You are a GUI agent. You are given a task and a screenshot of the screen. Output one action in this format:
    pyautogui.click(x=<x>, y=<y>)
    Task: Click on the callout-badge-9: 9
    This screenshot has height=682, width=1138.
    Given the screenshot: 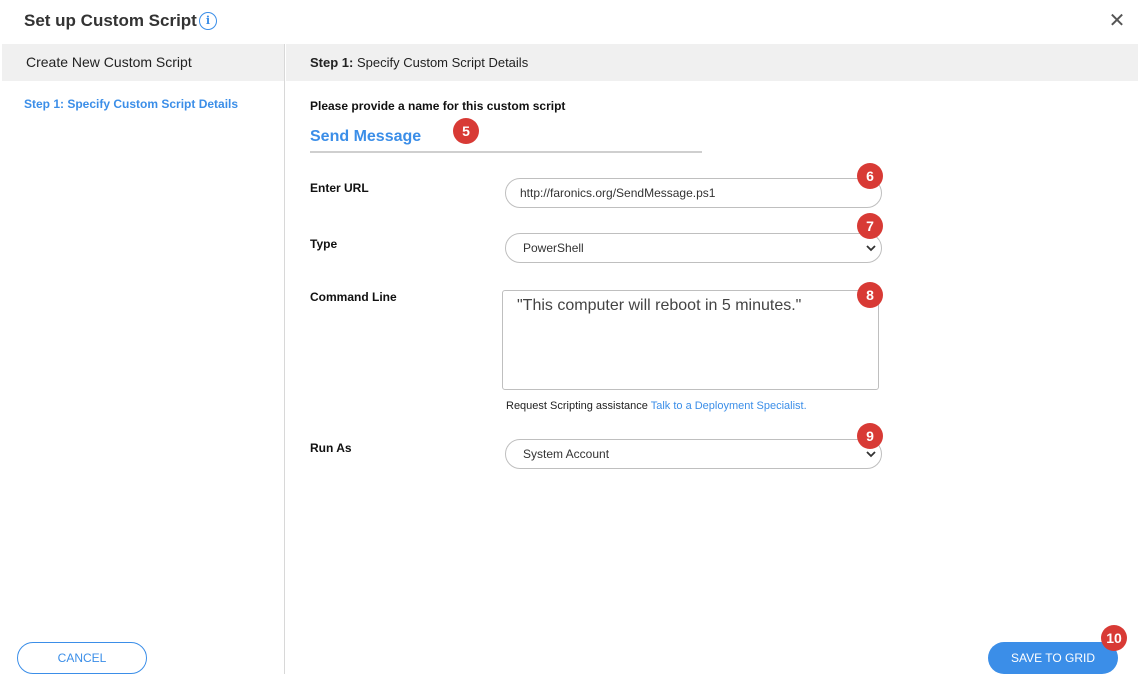 What is the action you would take?
    pyautogui.click(x=870, y=436)
    